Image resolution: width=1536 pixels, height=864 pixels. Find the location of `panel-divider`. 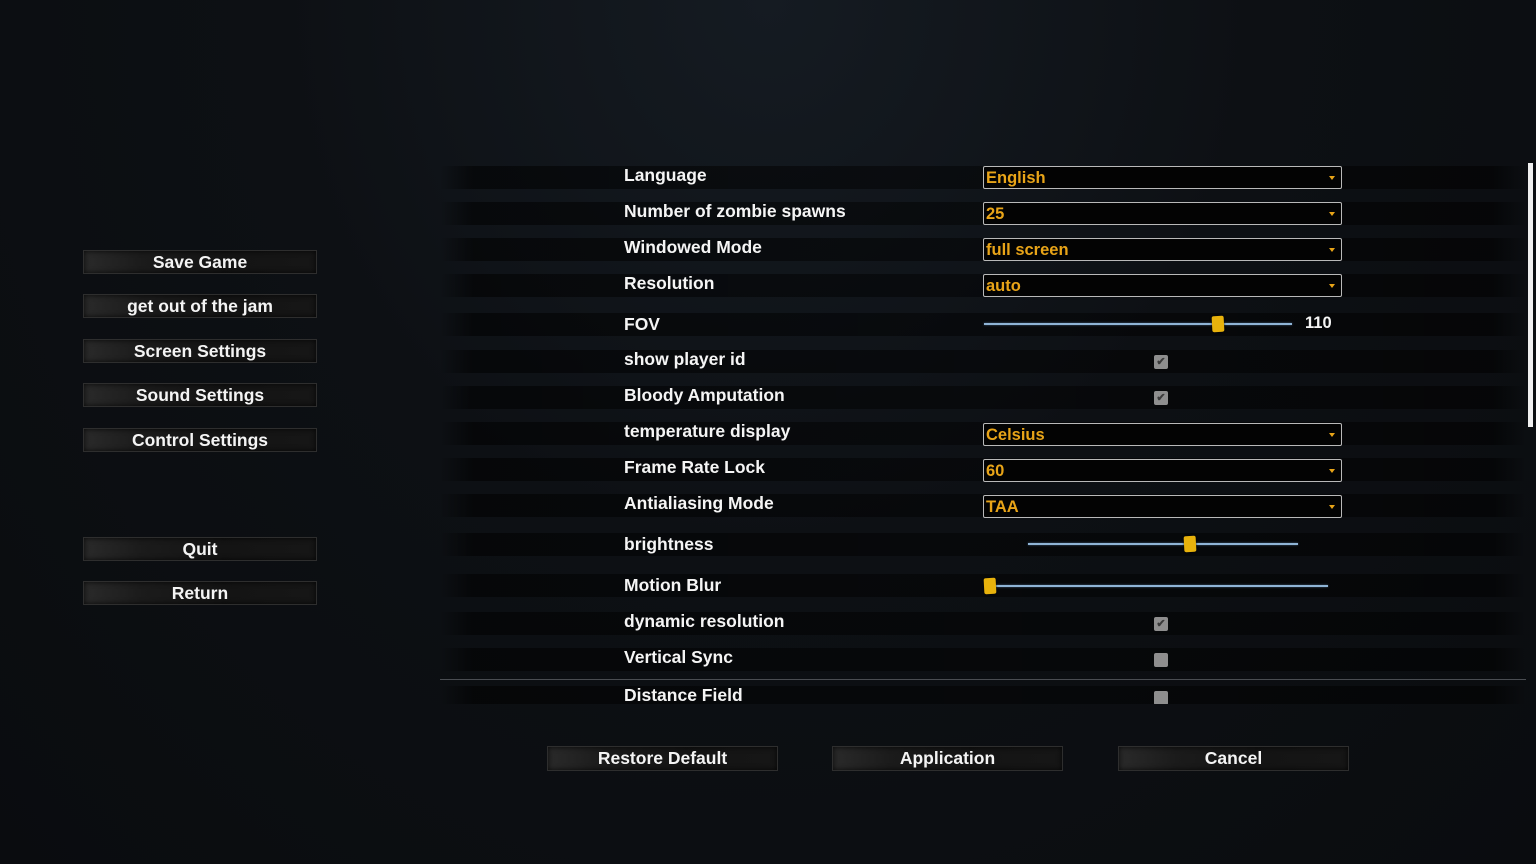

panel-divider is located at coordinates (983, 679).